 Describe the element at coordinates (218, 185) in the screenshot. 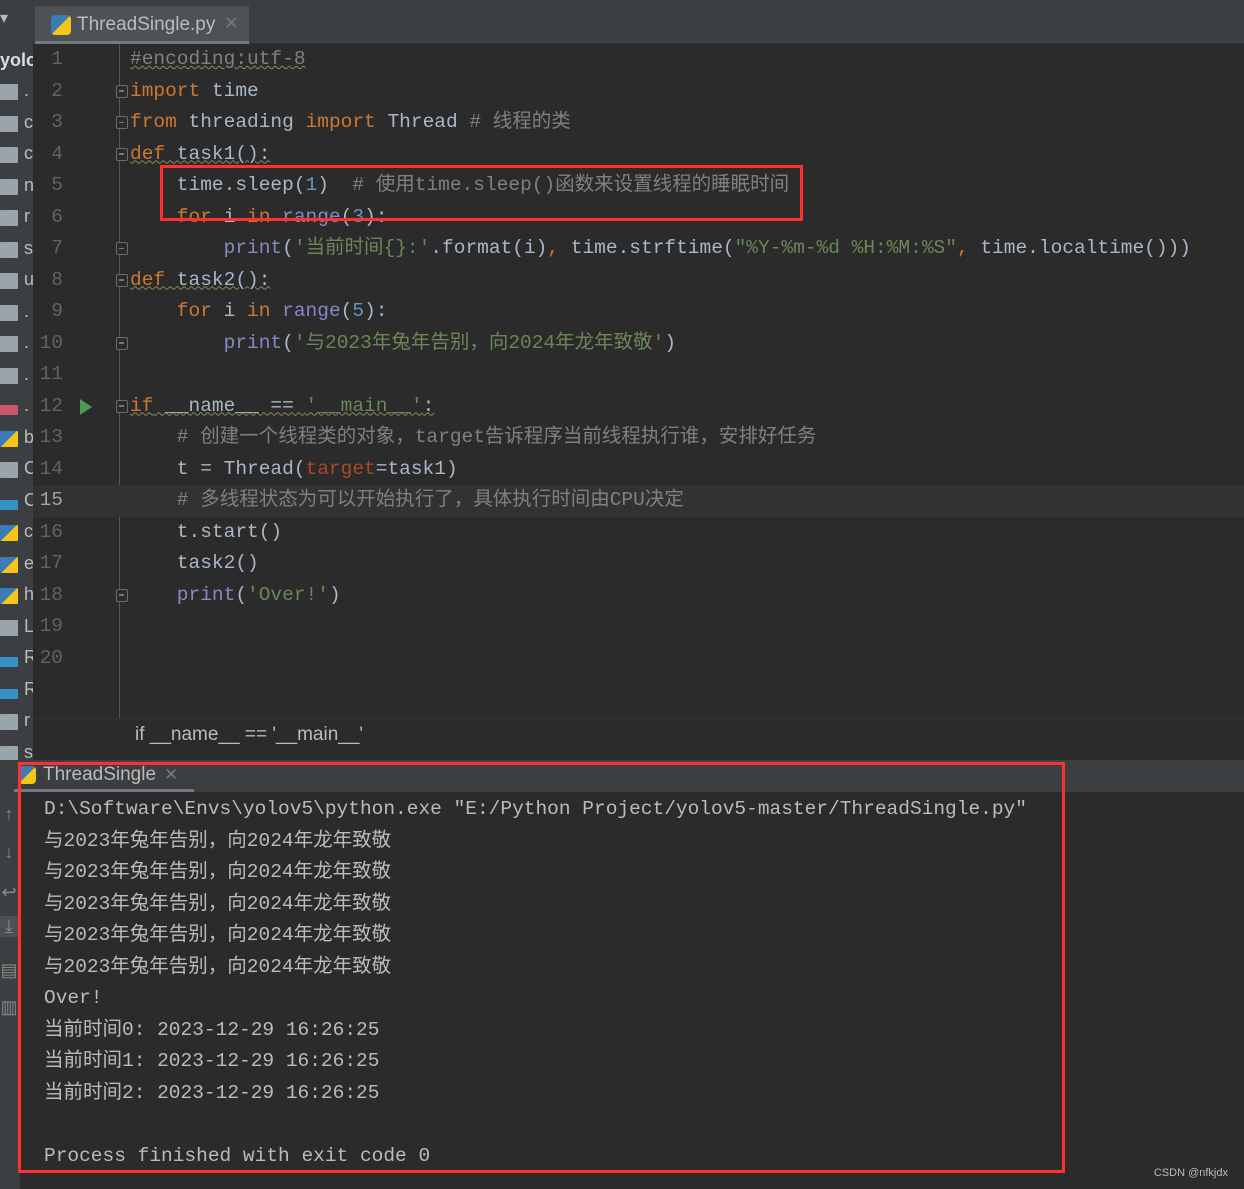

I see `code-token: time.sleep(` at that location.